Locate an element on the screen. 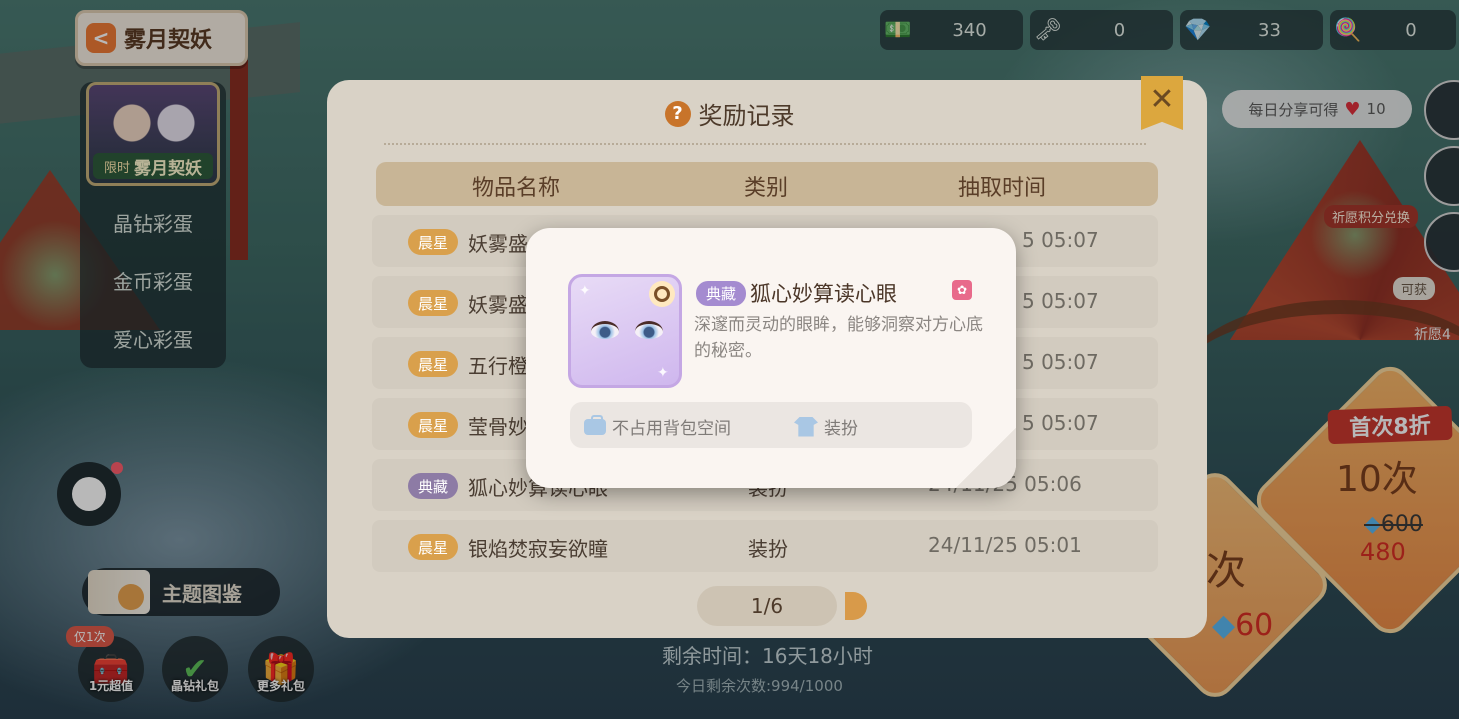 The image size is (1459, 719). column-header-draw-time: 抽取时间 is located at coordinates (1002, 188).